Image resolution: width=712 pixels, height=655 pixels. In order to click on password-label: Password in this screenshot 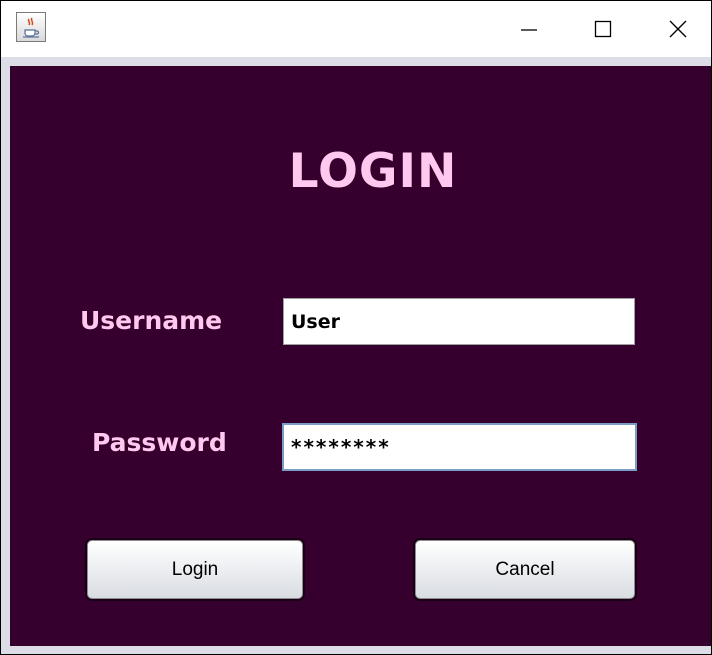, I will do `click(159, 442)`.